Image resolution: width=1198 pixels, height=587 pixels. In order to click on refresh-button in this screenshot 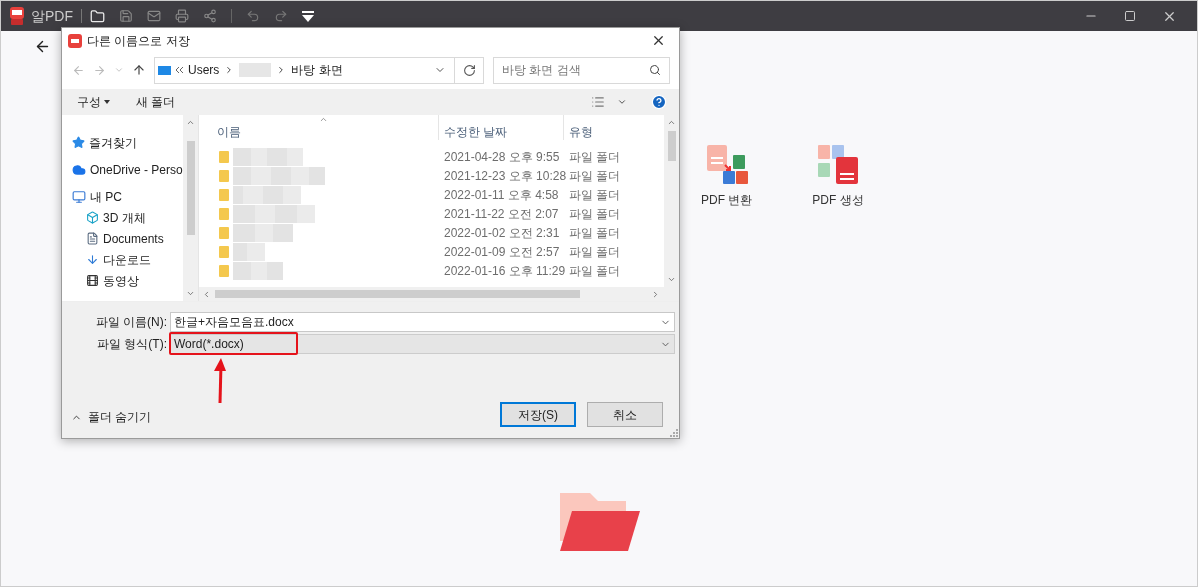, I will do `click(469, 70)`.